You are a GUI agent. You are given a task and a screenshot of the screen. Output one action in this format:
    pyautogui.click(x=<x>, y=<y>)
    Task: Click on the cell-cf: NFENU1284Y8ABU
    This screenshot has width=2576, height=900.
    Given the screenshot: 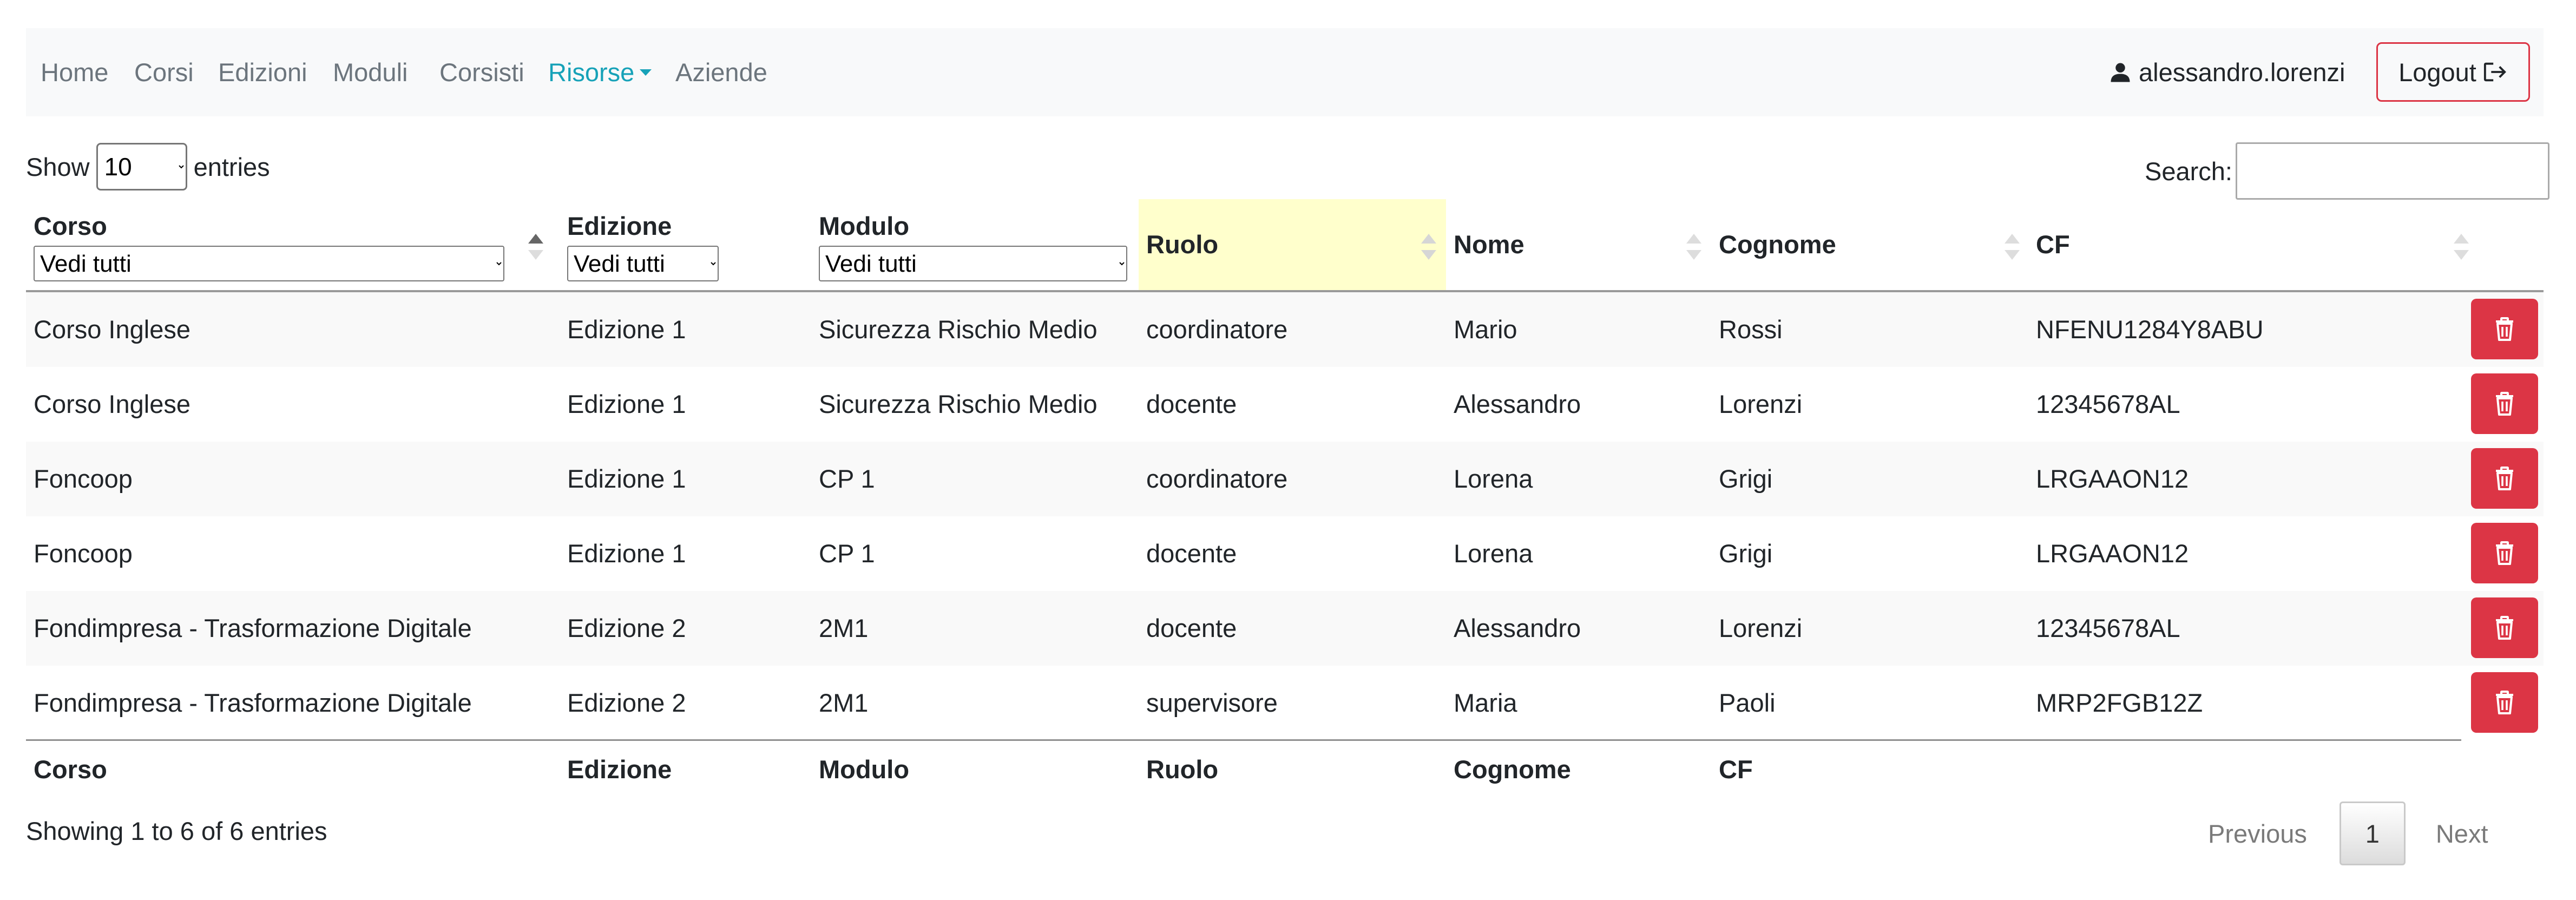 What is the action you would take?
    pyautogui.click(x=2150, y=329)
    